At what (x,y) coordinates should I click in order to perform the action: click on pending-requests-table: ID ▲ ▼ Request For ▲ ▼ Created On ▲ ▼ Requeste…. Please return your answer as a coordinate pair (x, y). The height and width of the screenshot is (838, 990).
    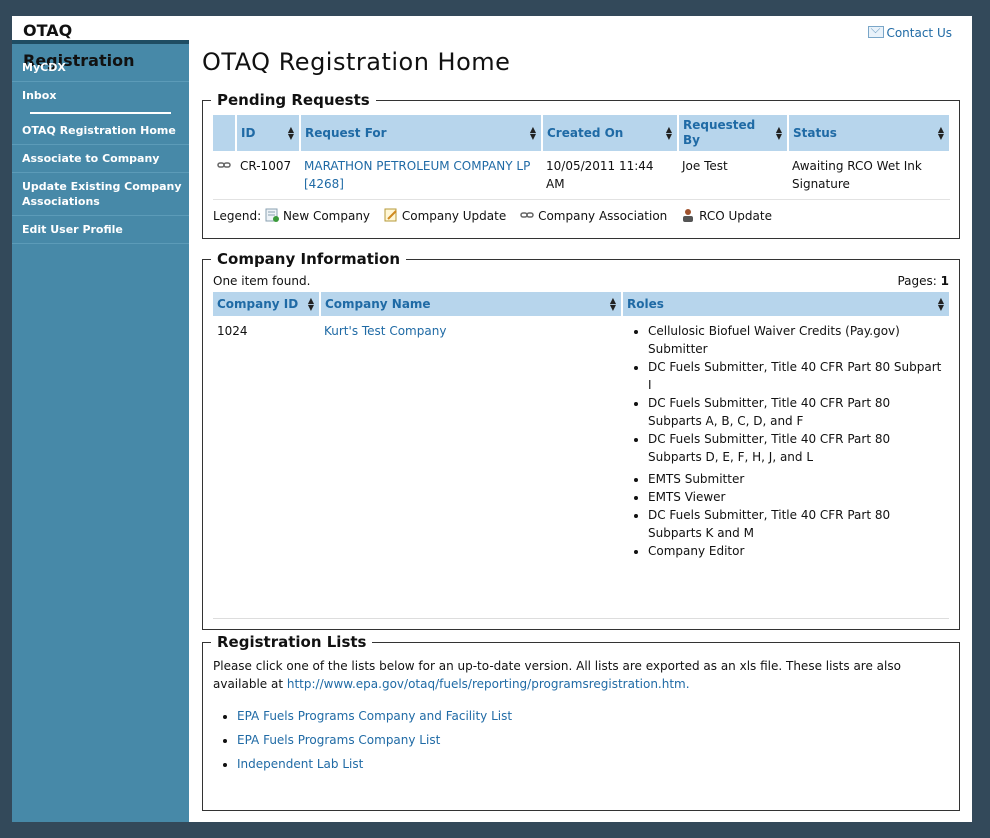
    Looking at the image, I should click on (582, 157).